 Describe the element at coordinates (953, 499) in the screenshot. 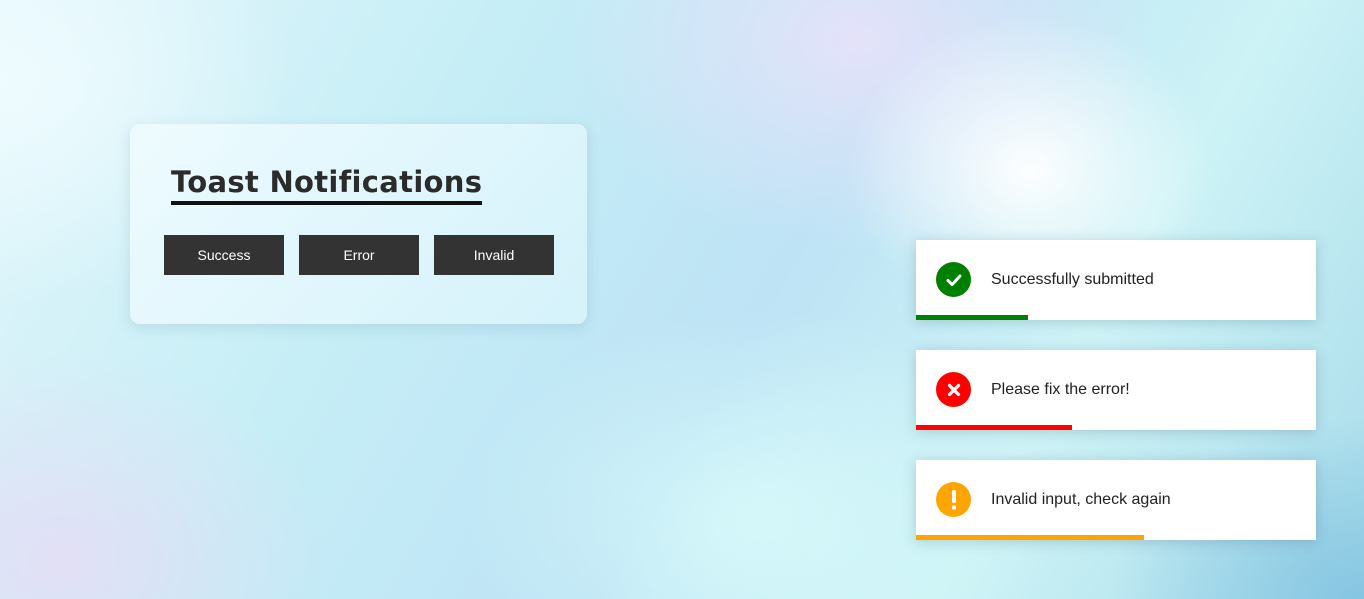

I see `exclamation-circle-icon` at that location.